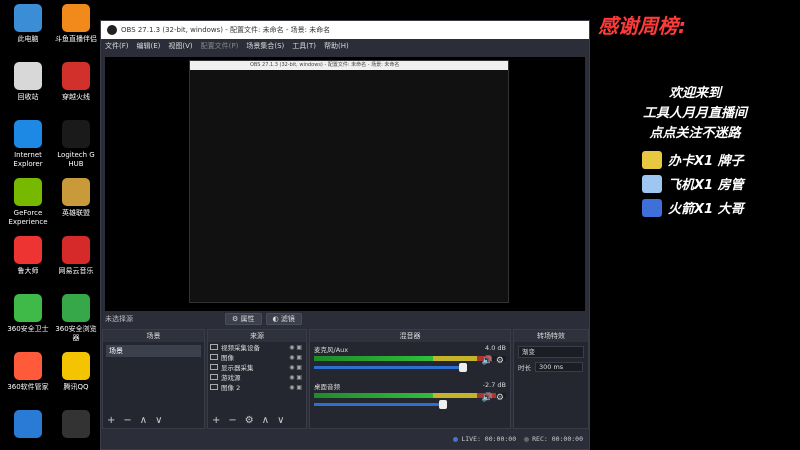 This screenshot has width=800, height=450. I want to click on sources-title: 来源, so click(257, 336).